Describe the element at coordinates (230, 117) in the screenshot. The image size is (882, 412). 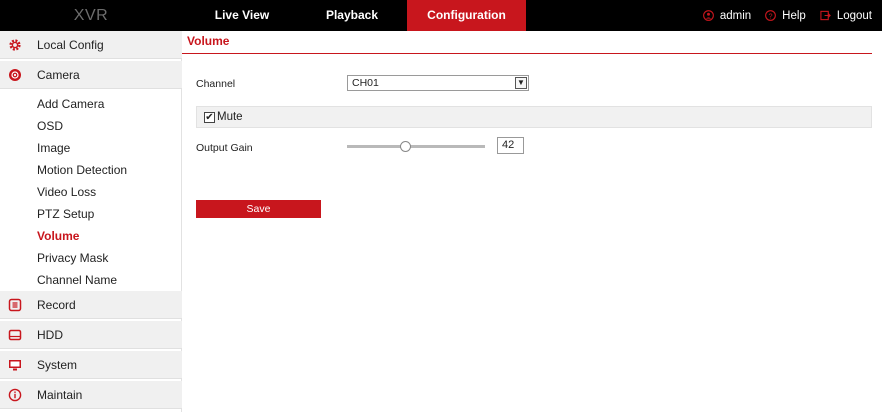
I see `mute-label: Mute` at that location.